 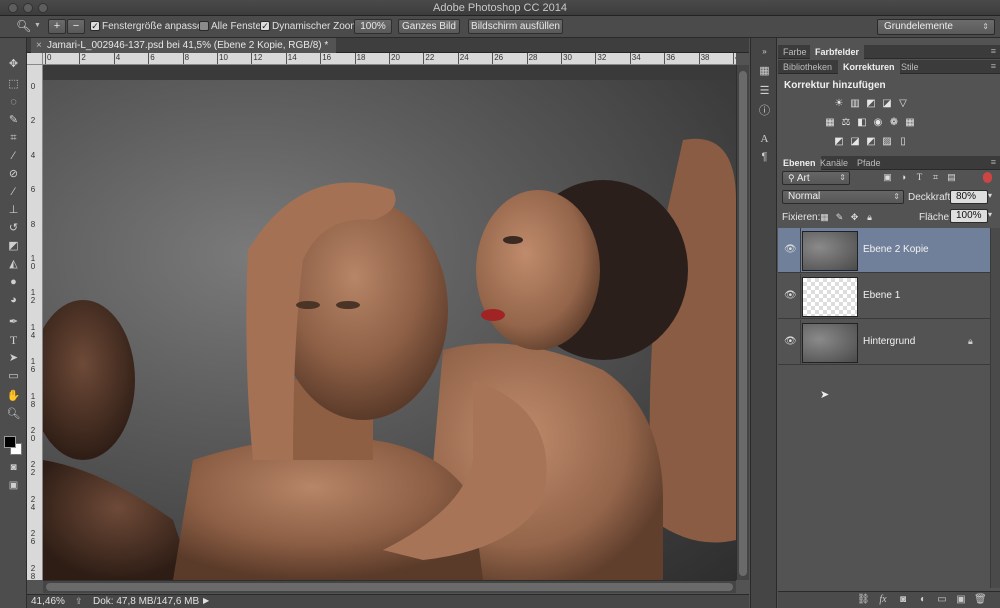 I want to click on tab-pfade: Pfade, so click(x=869, y=163).